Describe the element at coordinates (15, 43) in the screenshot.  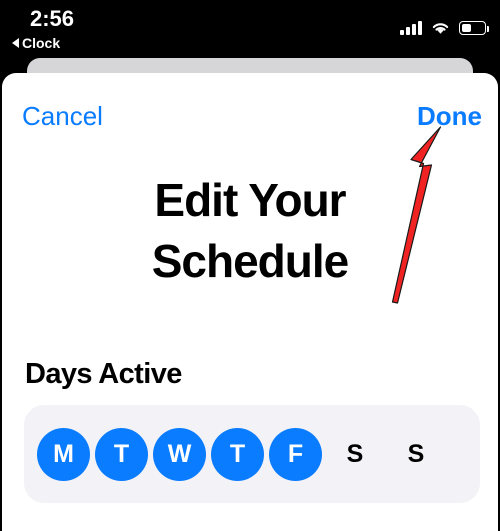
I see `left-triangle-icon` at that location.